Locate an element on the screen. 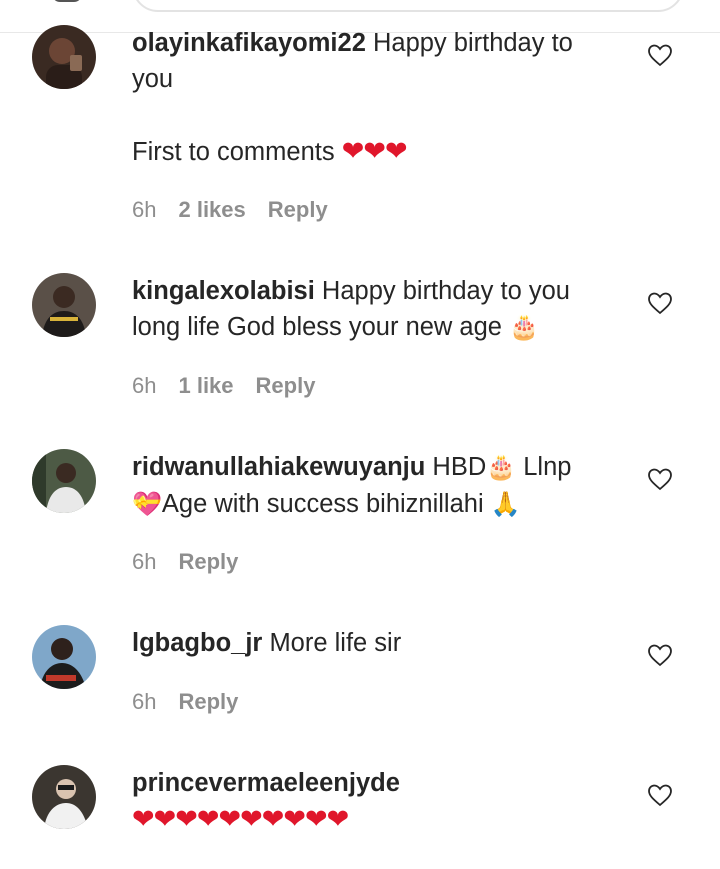  comment-username: olayinkafikayomi22 is located at coordinates (249, 43).